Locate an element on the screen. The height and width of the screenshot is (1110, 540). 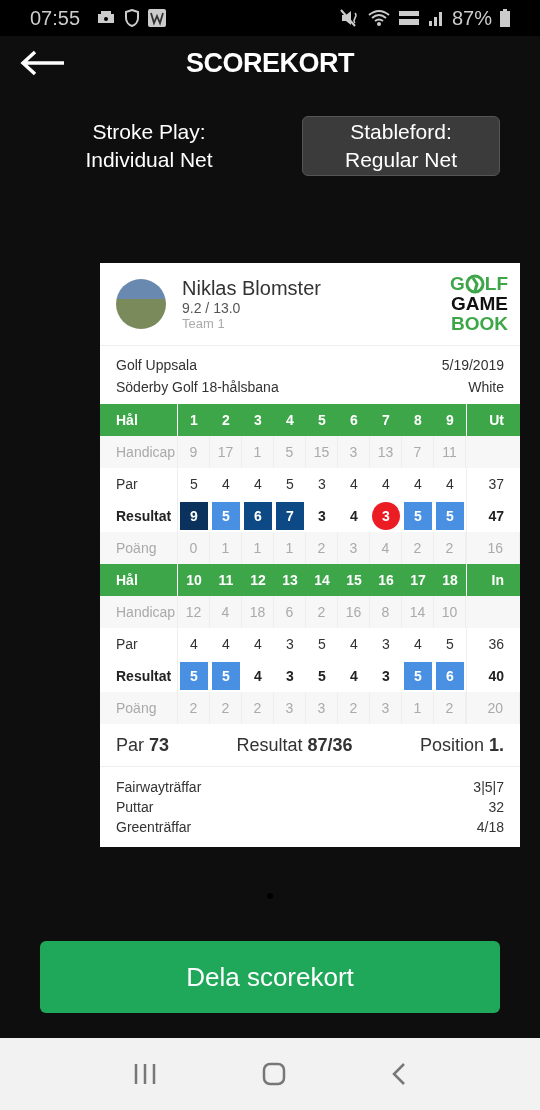
stat-label: Puttar is located at coordinates (135, 807).